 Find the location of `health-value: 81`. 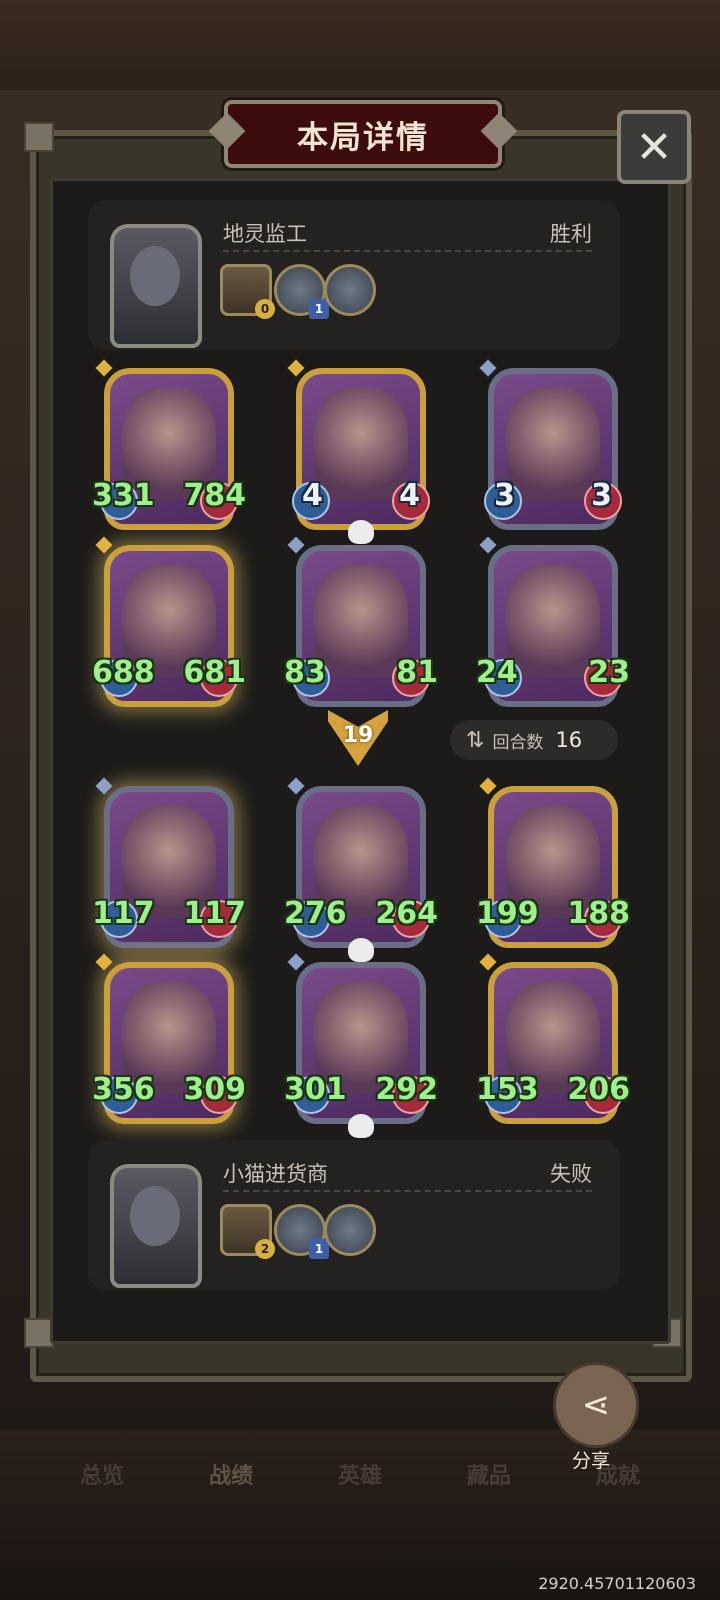

health-value: 81 is located at coordinates (417, 672).